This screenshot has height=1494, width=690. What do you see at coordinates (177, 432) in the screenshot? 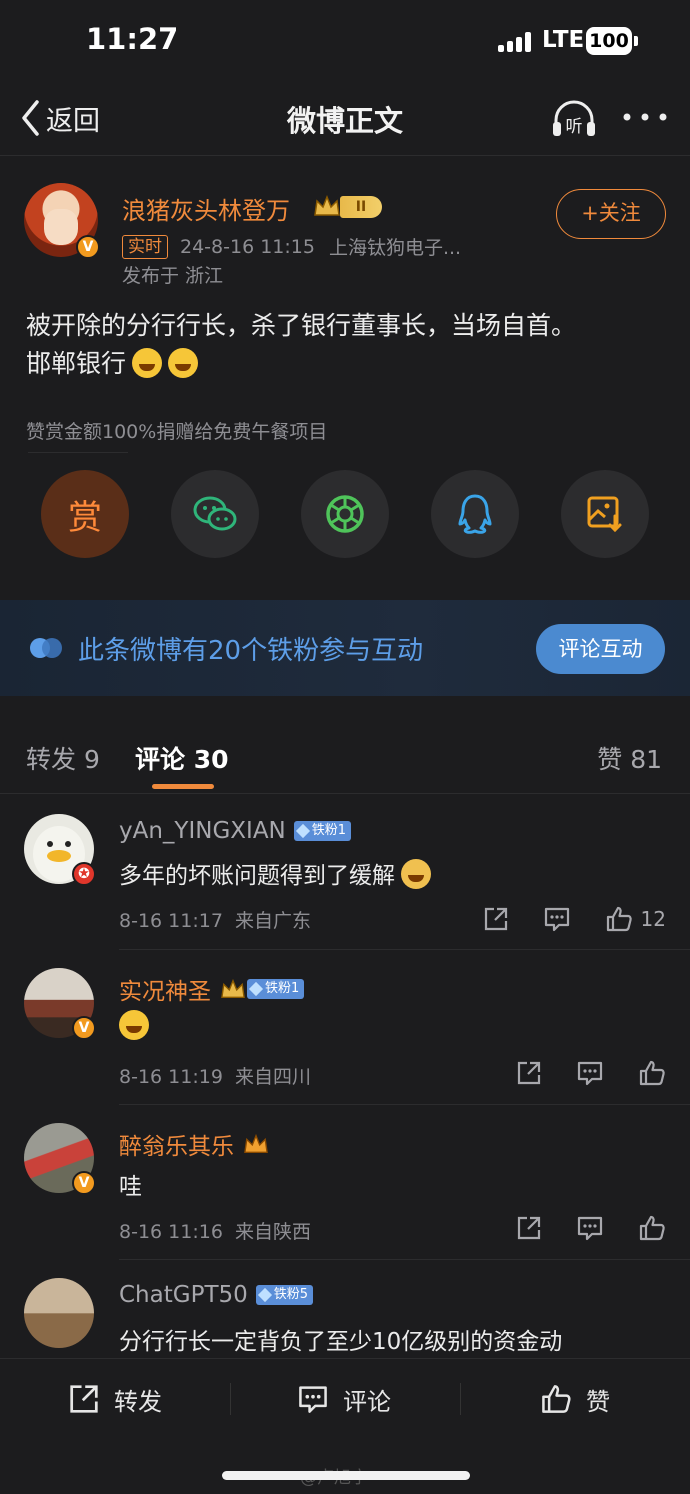
I see `reward-note: 赞赏金额100%捐赠给免费午餐项目` at bounding box center [177, 432].